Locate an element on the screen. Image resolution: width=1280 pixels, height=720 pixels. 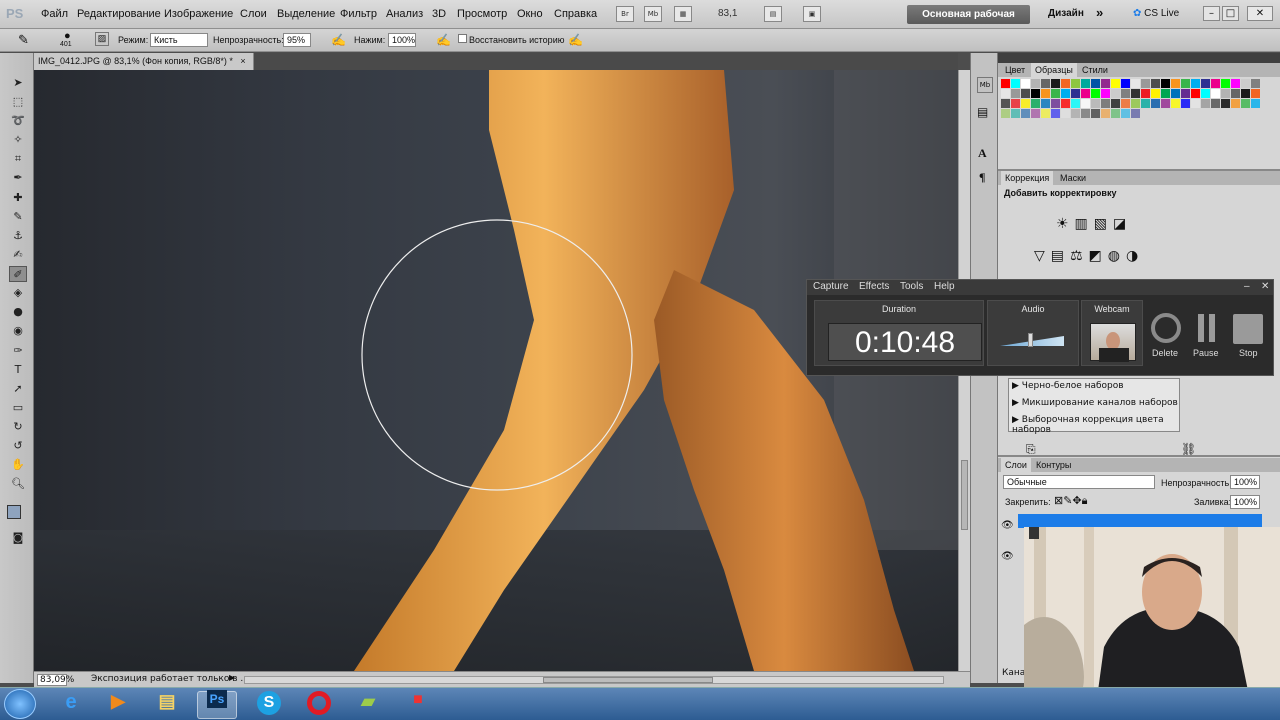
minibridge-icon: Mb is located at coordinates (653, 14).